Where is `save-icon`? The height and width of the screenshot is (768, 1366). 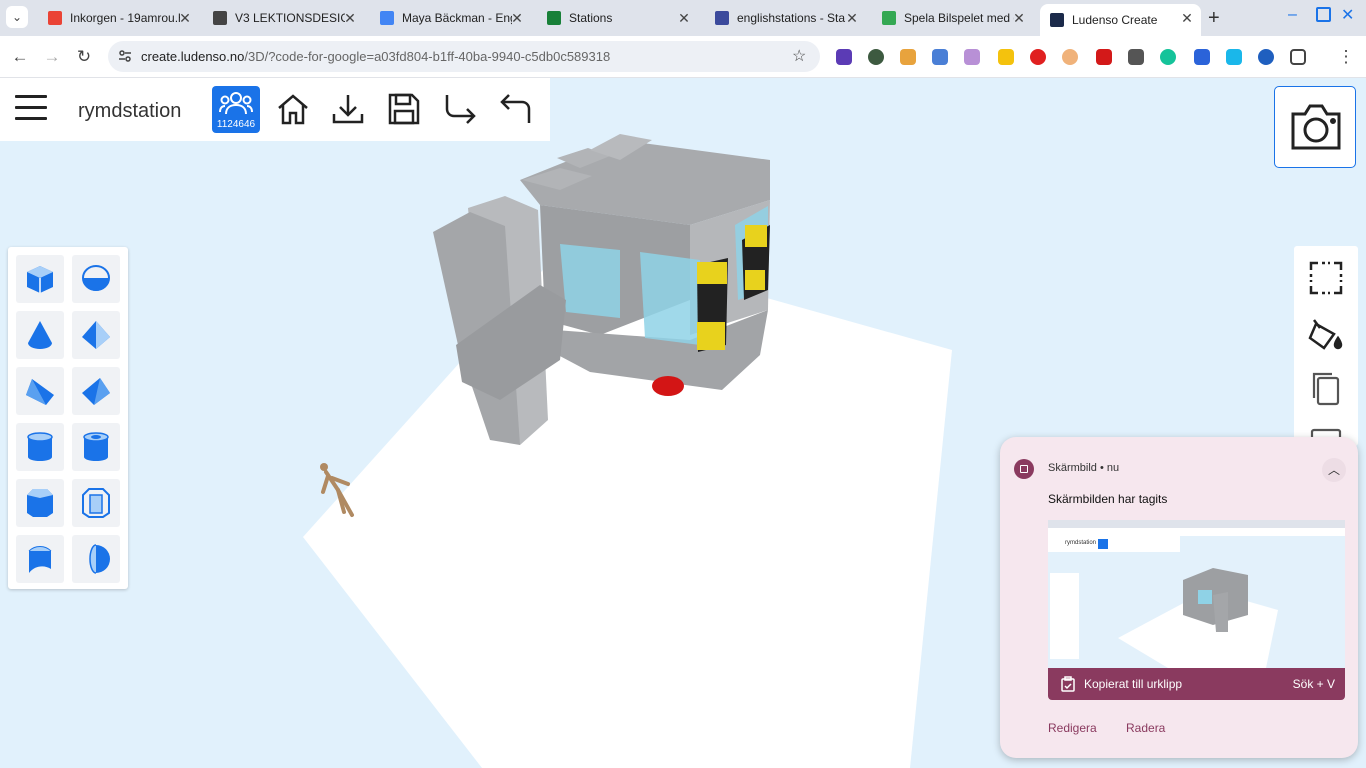
save-icon is located at coordinates (404, 109).